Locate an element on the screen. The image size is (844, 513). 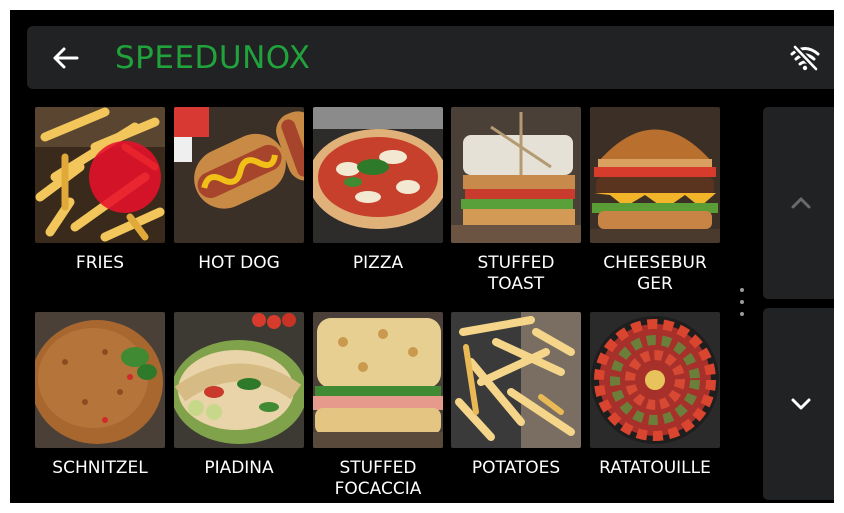
menu-item-stuffed-toast: STUFFED TOAST is located at coordinates (516, 201).